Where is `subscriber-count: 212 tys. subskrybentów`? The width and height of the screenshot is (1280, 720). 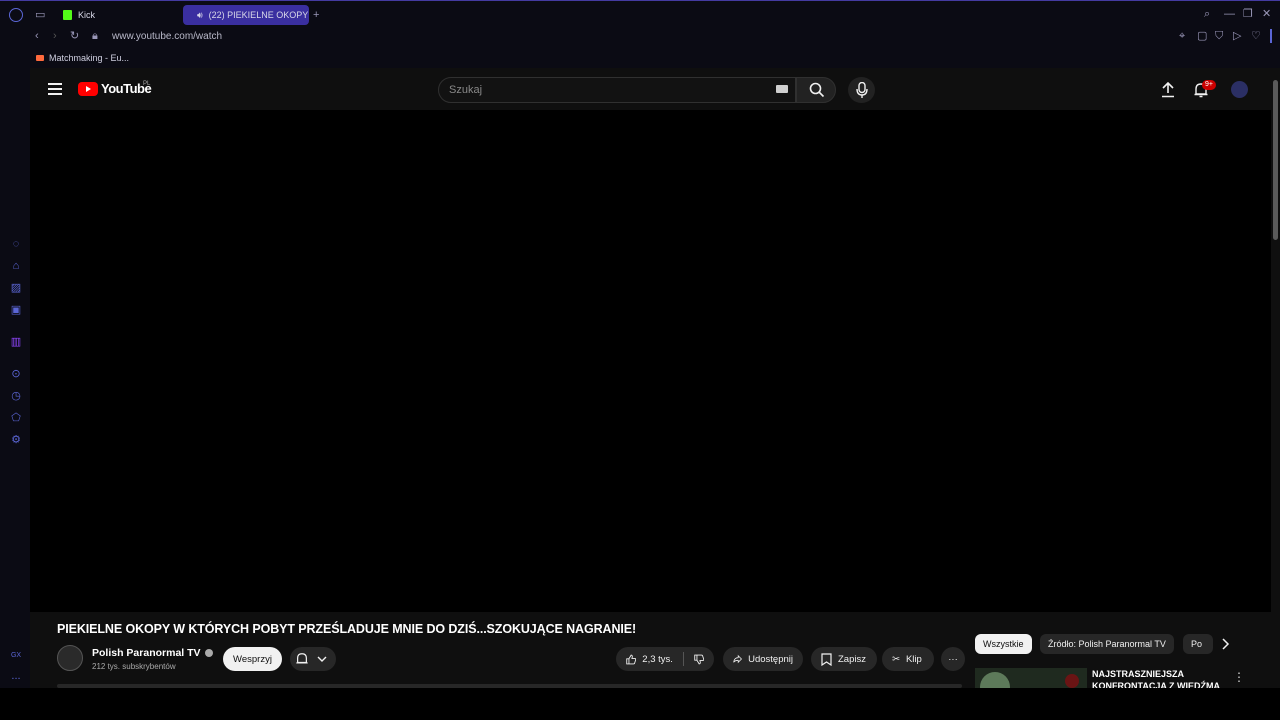 subscriber-count: 212 tys. subskrybentów is located at coordinates (134, 666).